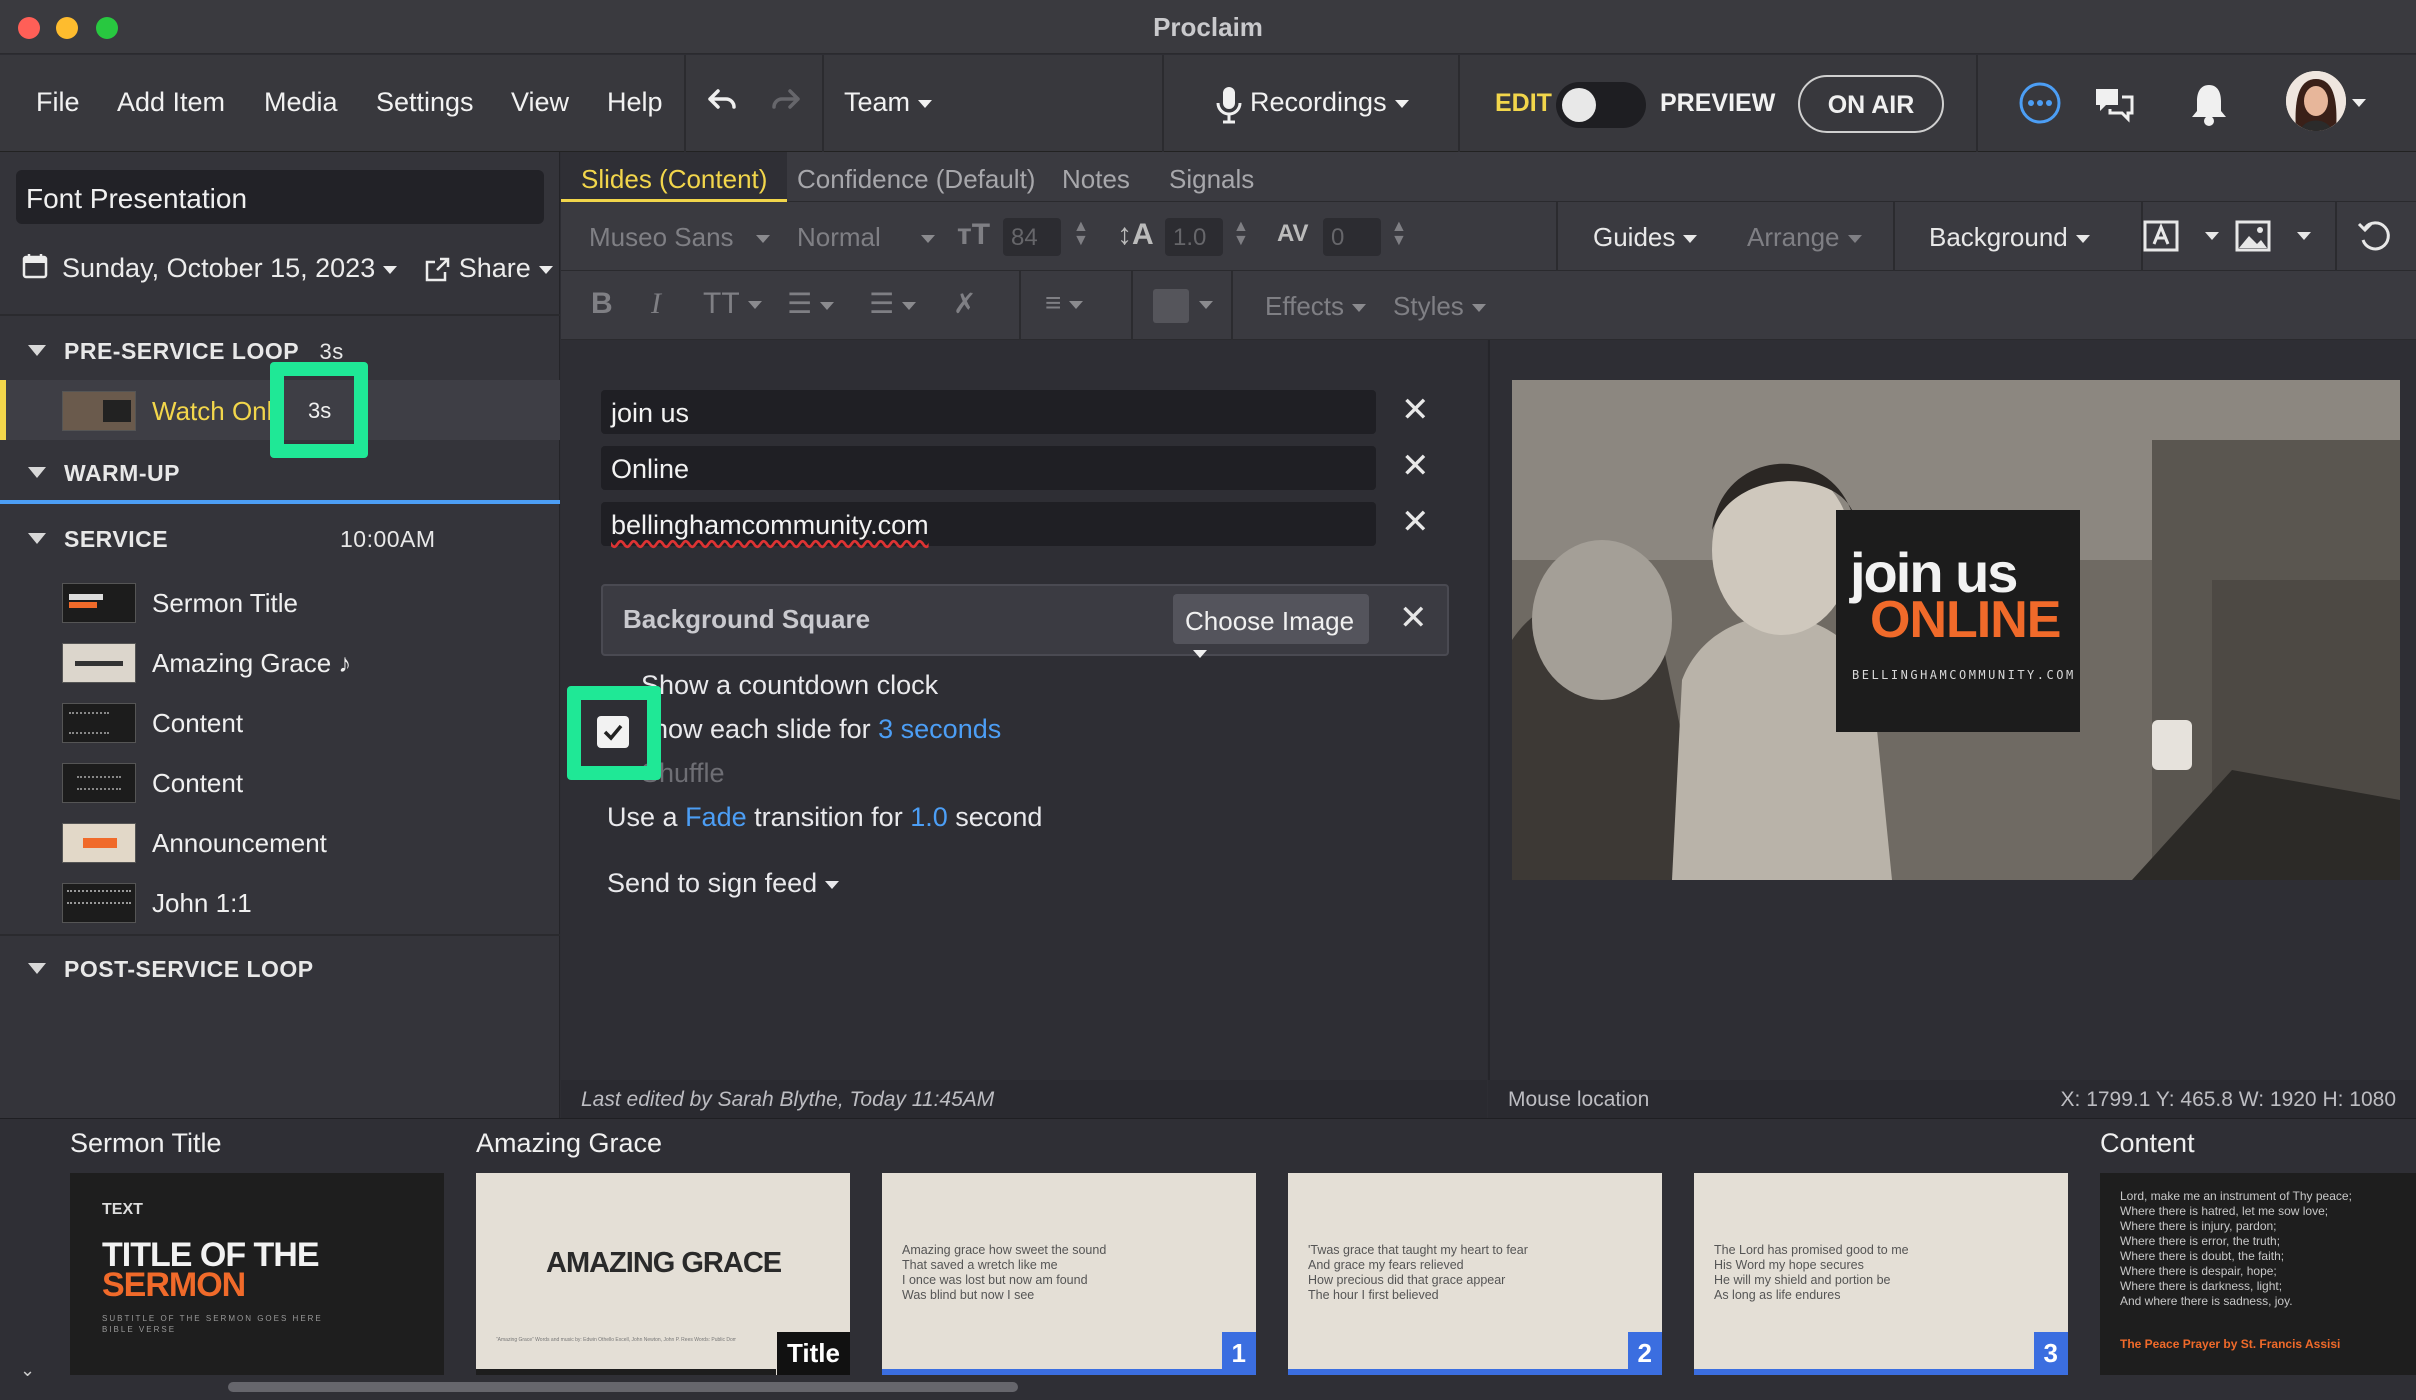  I want to click on line-height-input: 1.0, so click(1194, 237).